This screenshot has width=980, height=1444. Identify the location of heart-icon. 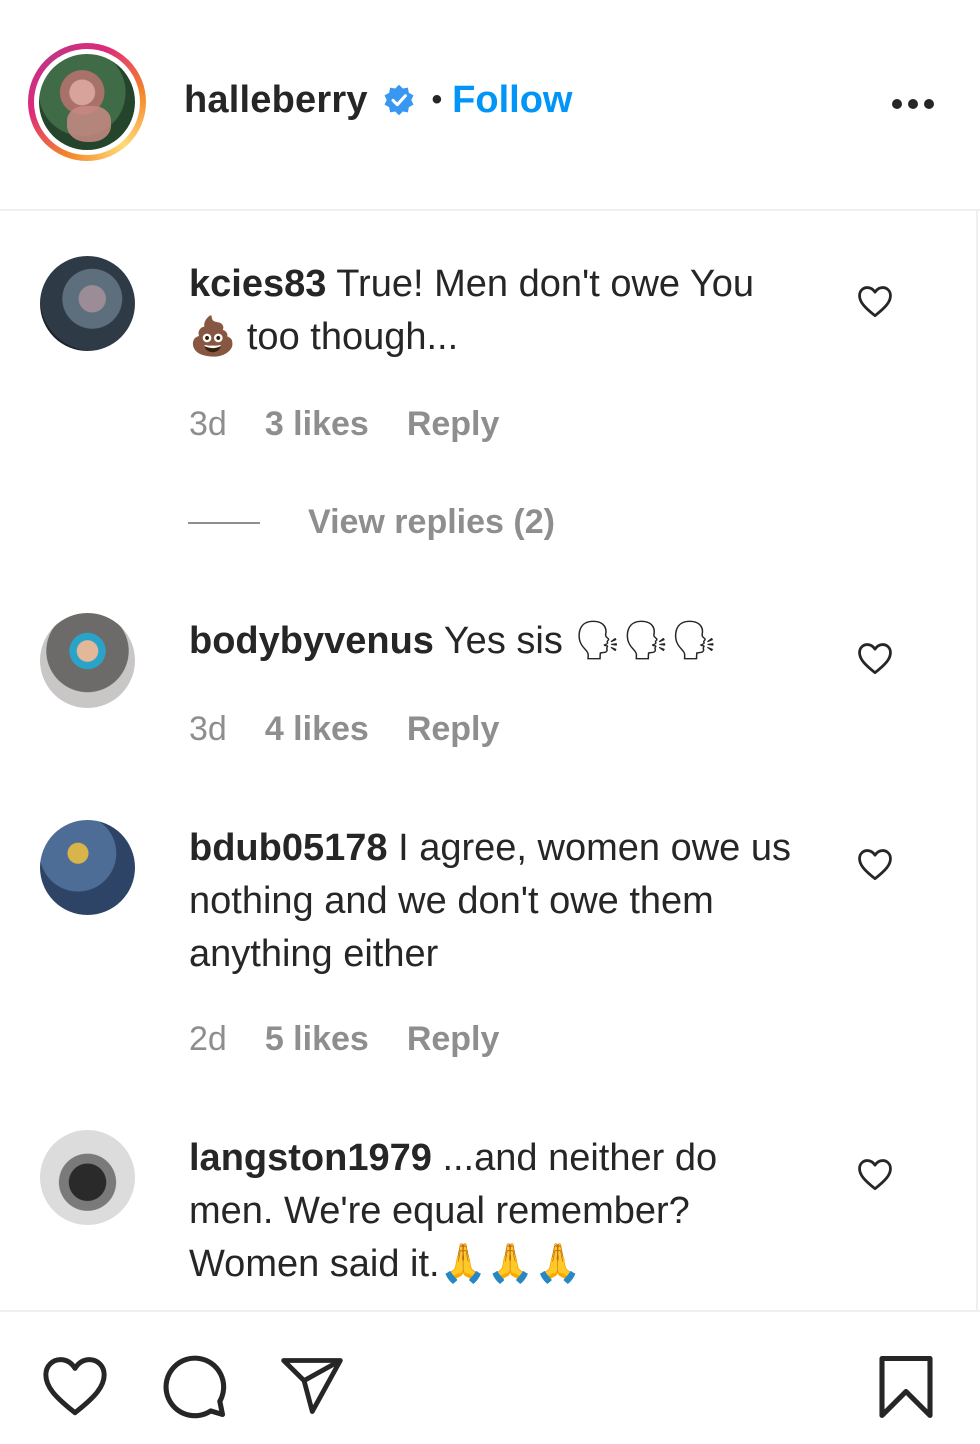
(75, 1385).